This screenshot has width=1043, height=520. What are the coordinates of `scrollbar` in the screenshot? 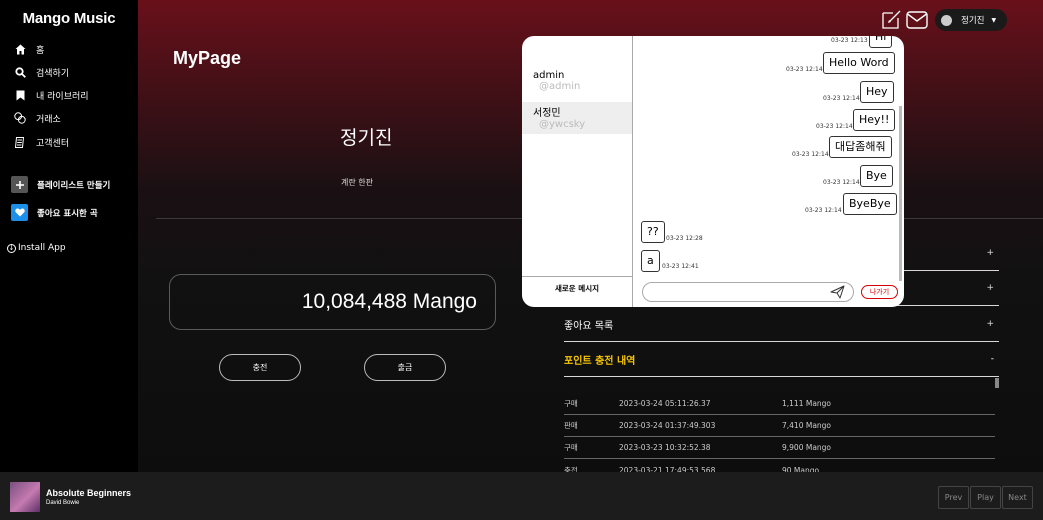 It's located at (997, 383).